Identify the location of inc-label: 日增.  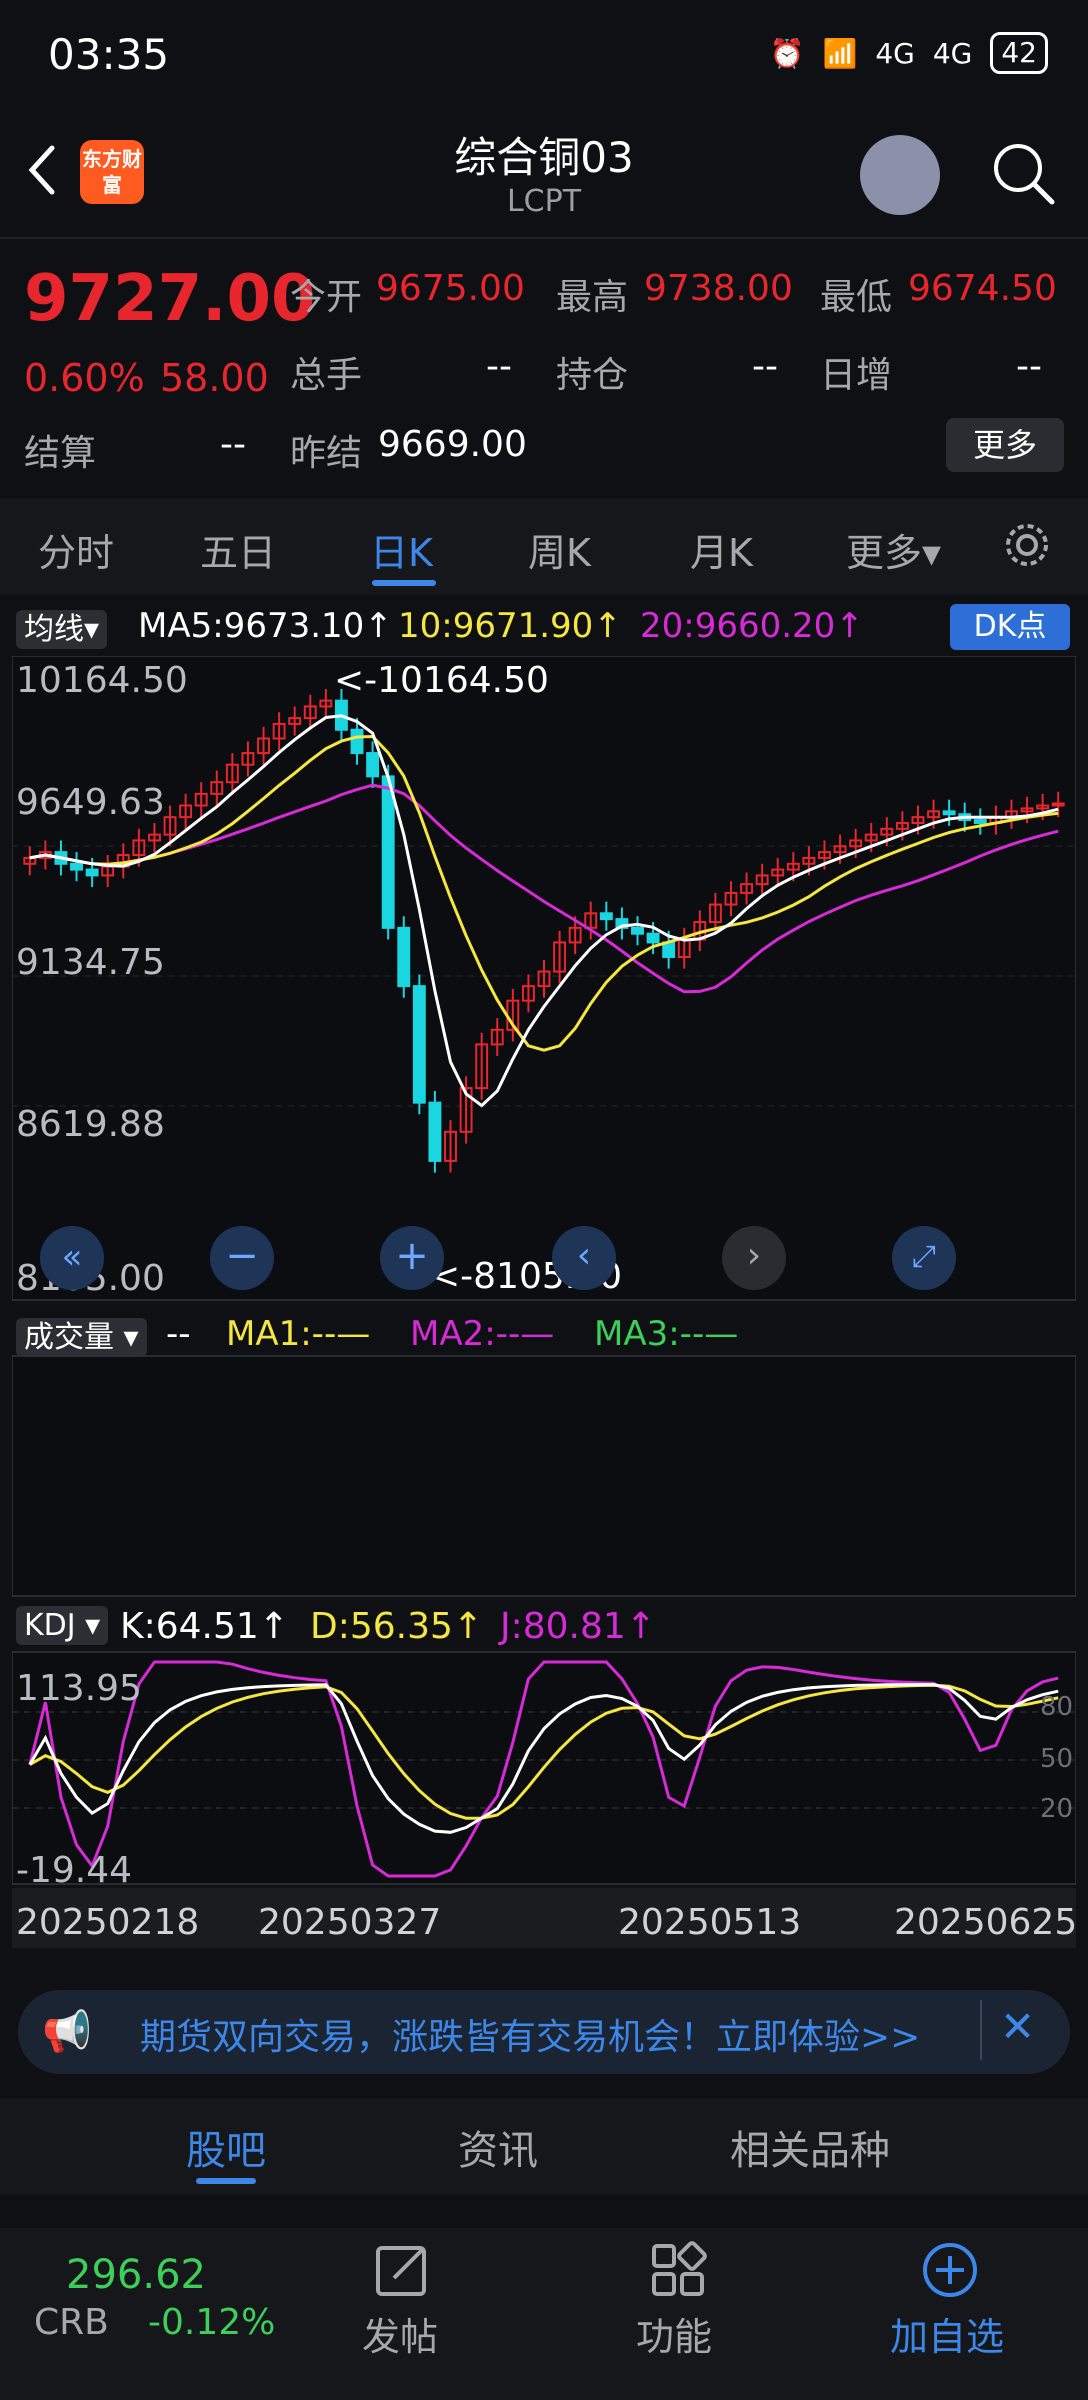
(856, 375).